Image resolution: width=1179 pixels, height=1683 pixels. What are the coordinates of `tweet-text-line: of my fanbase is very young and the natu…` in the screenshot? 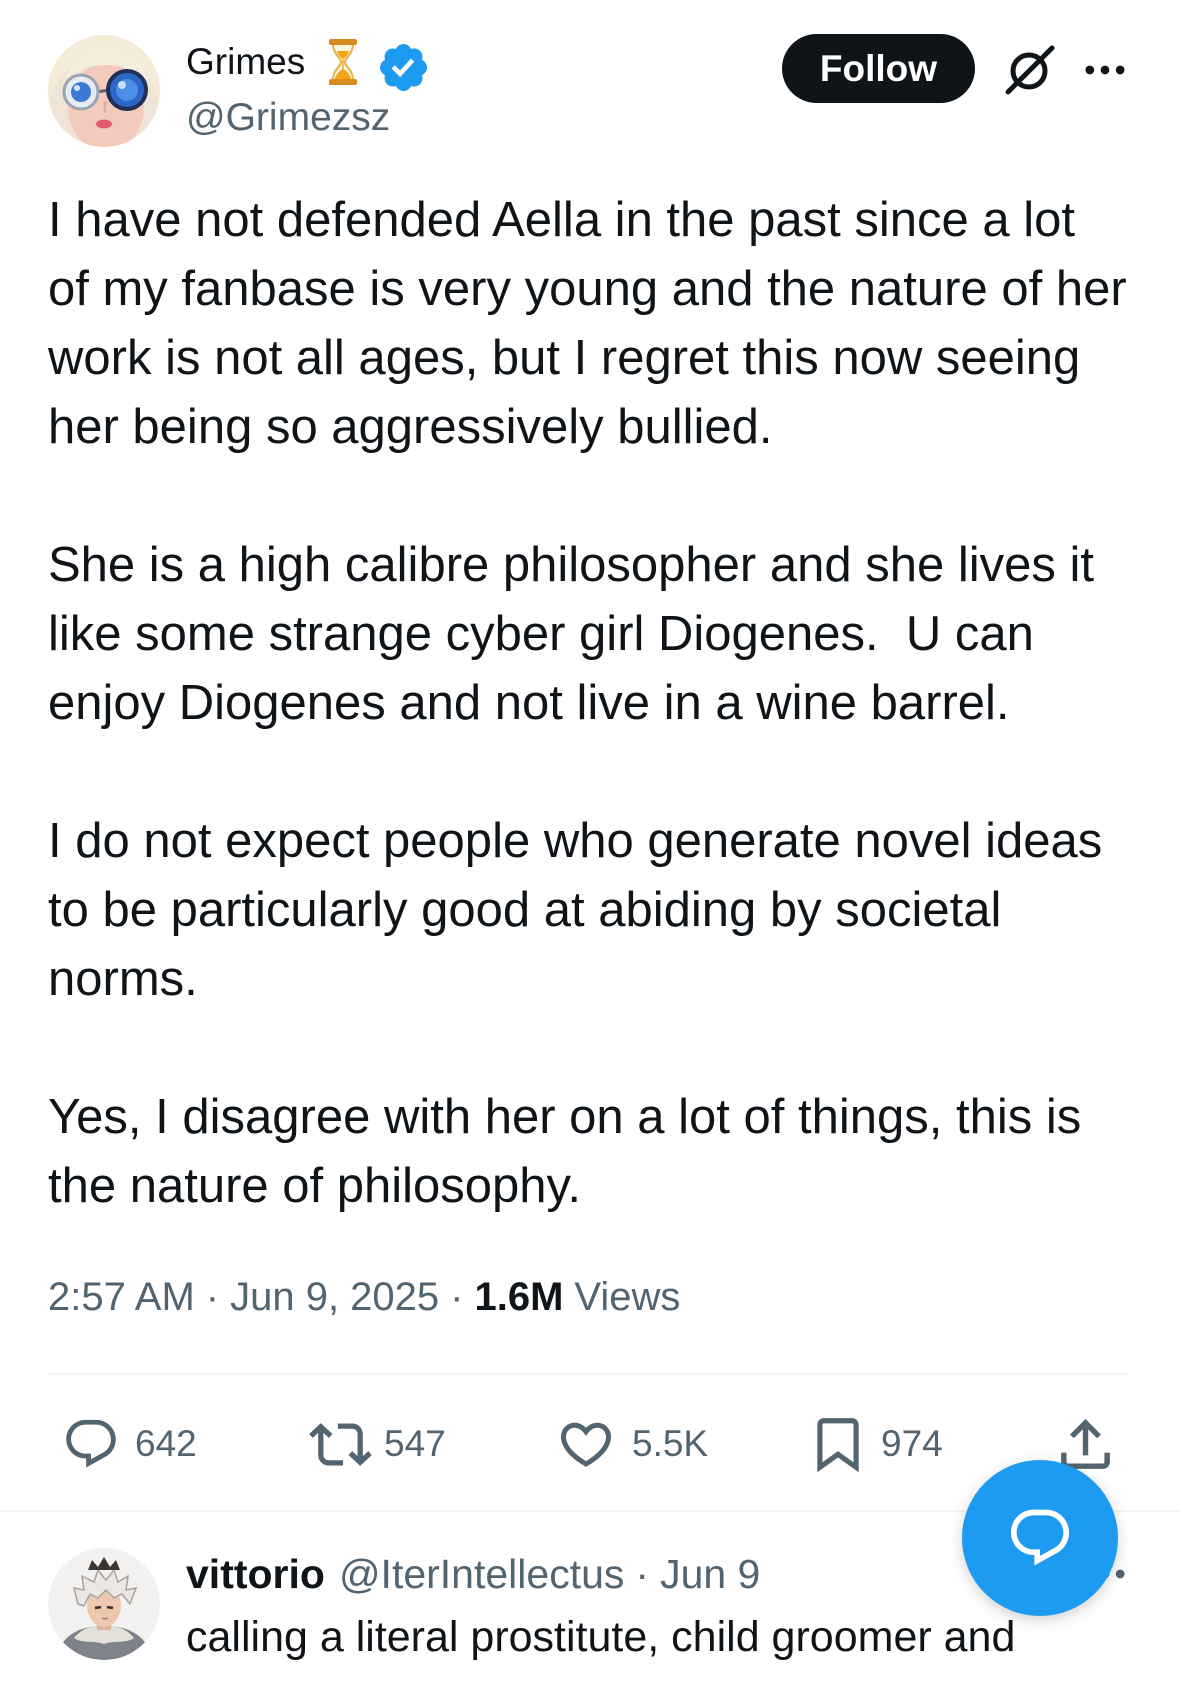 It's located at (587, 289).